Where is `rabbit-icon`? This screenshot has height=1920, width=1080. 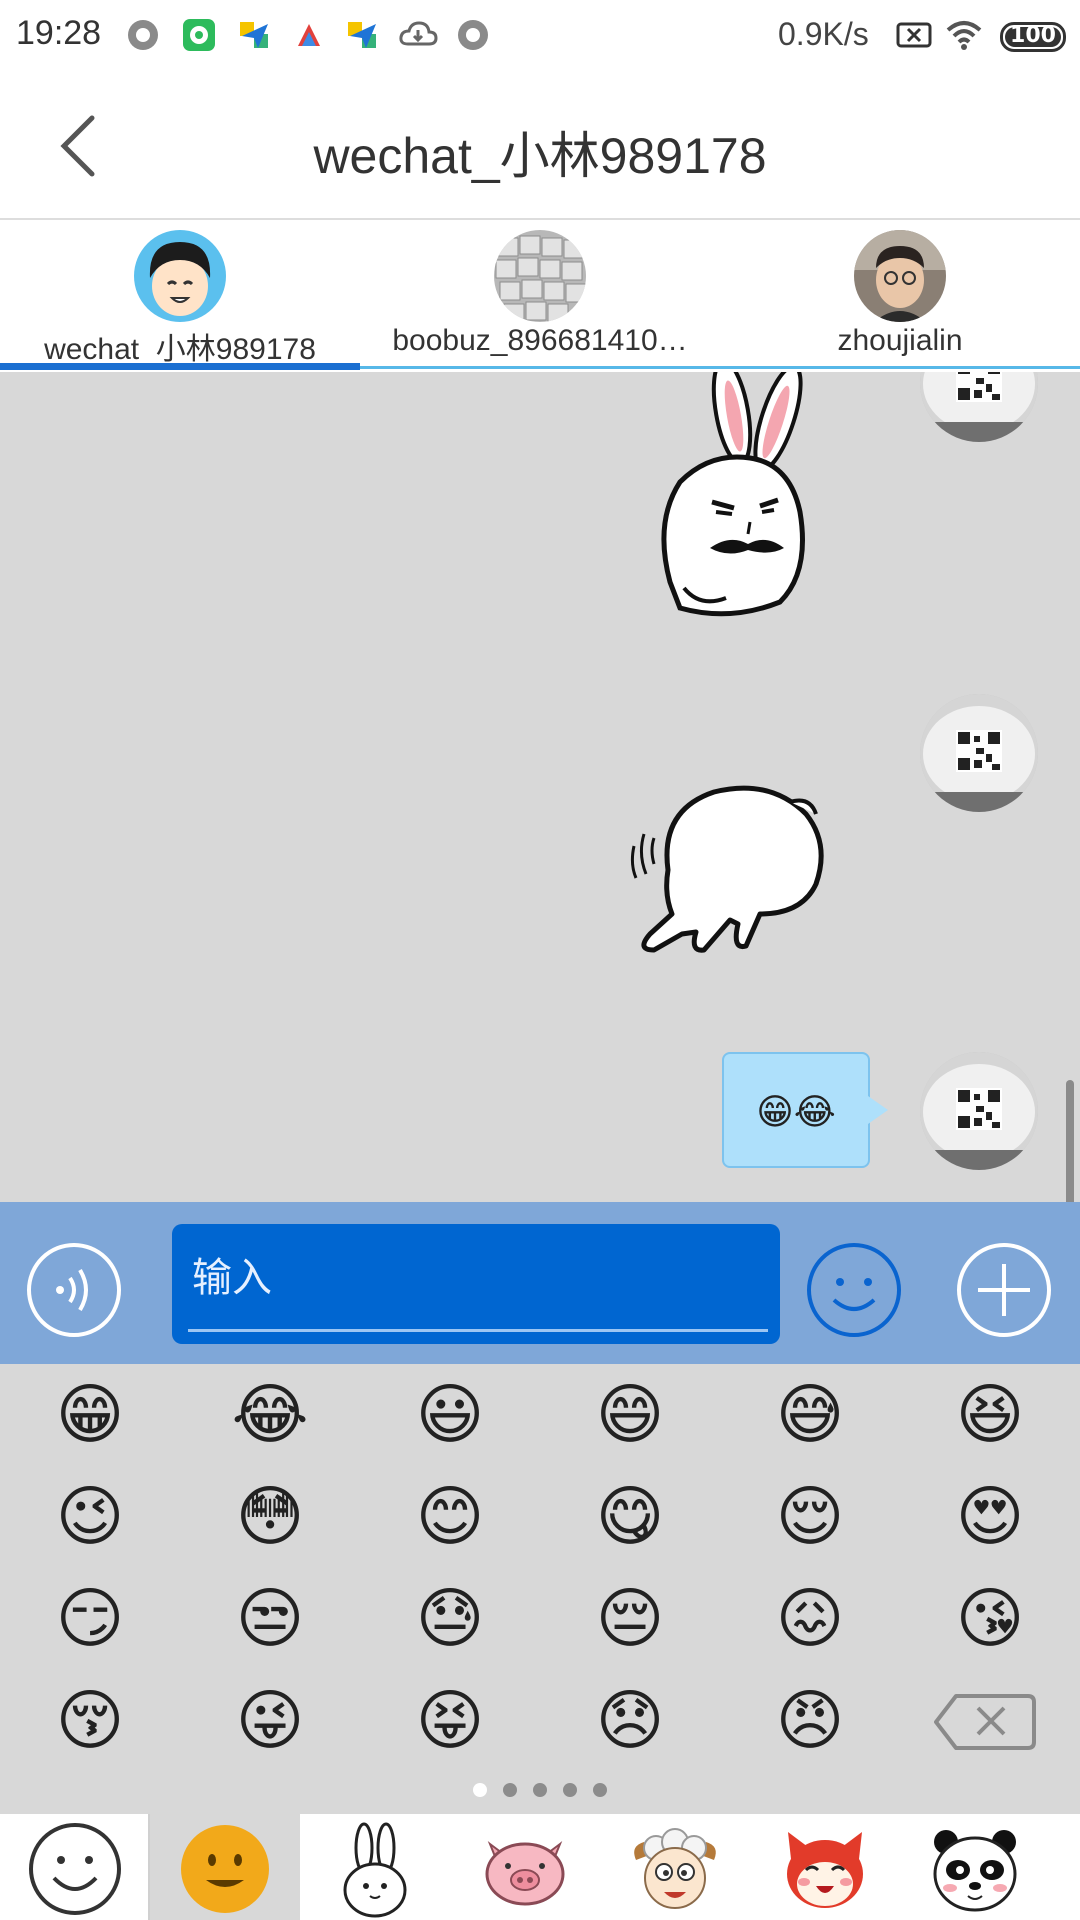
rabbit-icon is located at coordinates (375, 1870).